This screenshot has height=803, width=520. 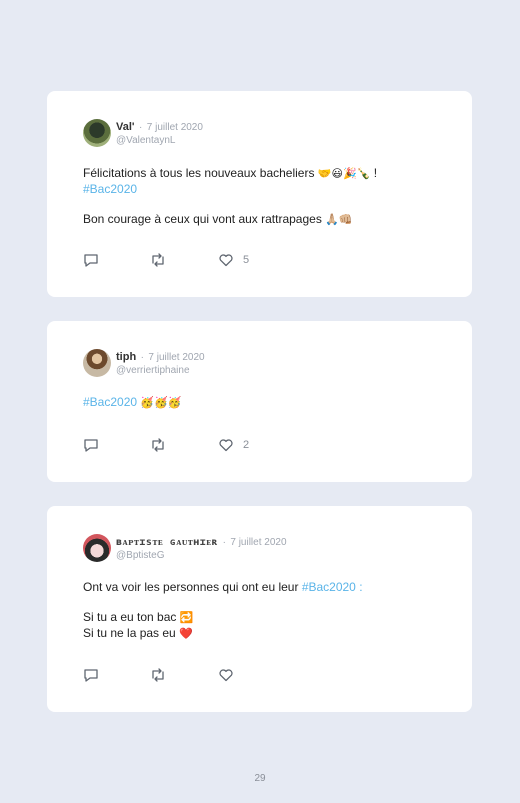 I want to click on emoji-group: ❤️, so click(x=186, y=634).